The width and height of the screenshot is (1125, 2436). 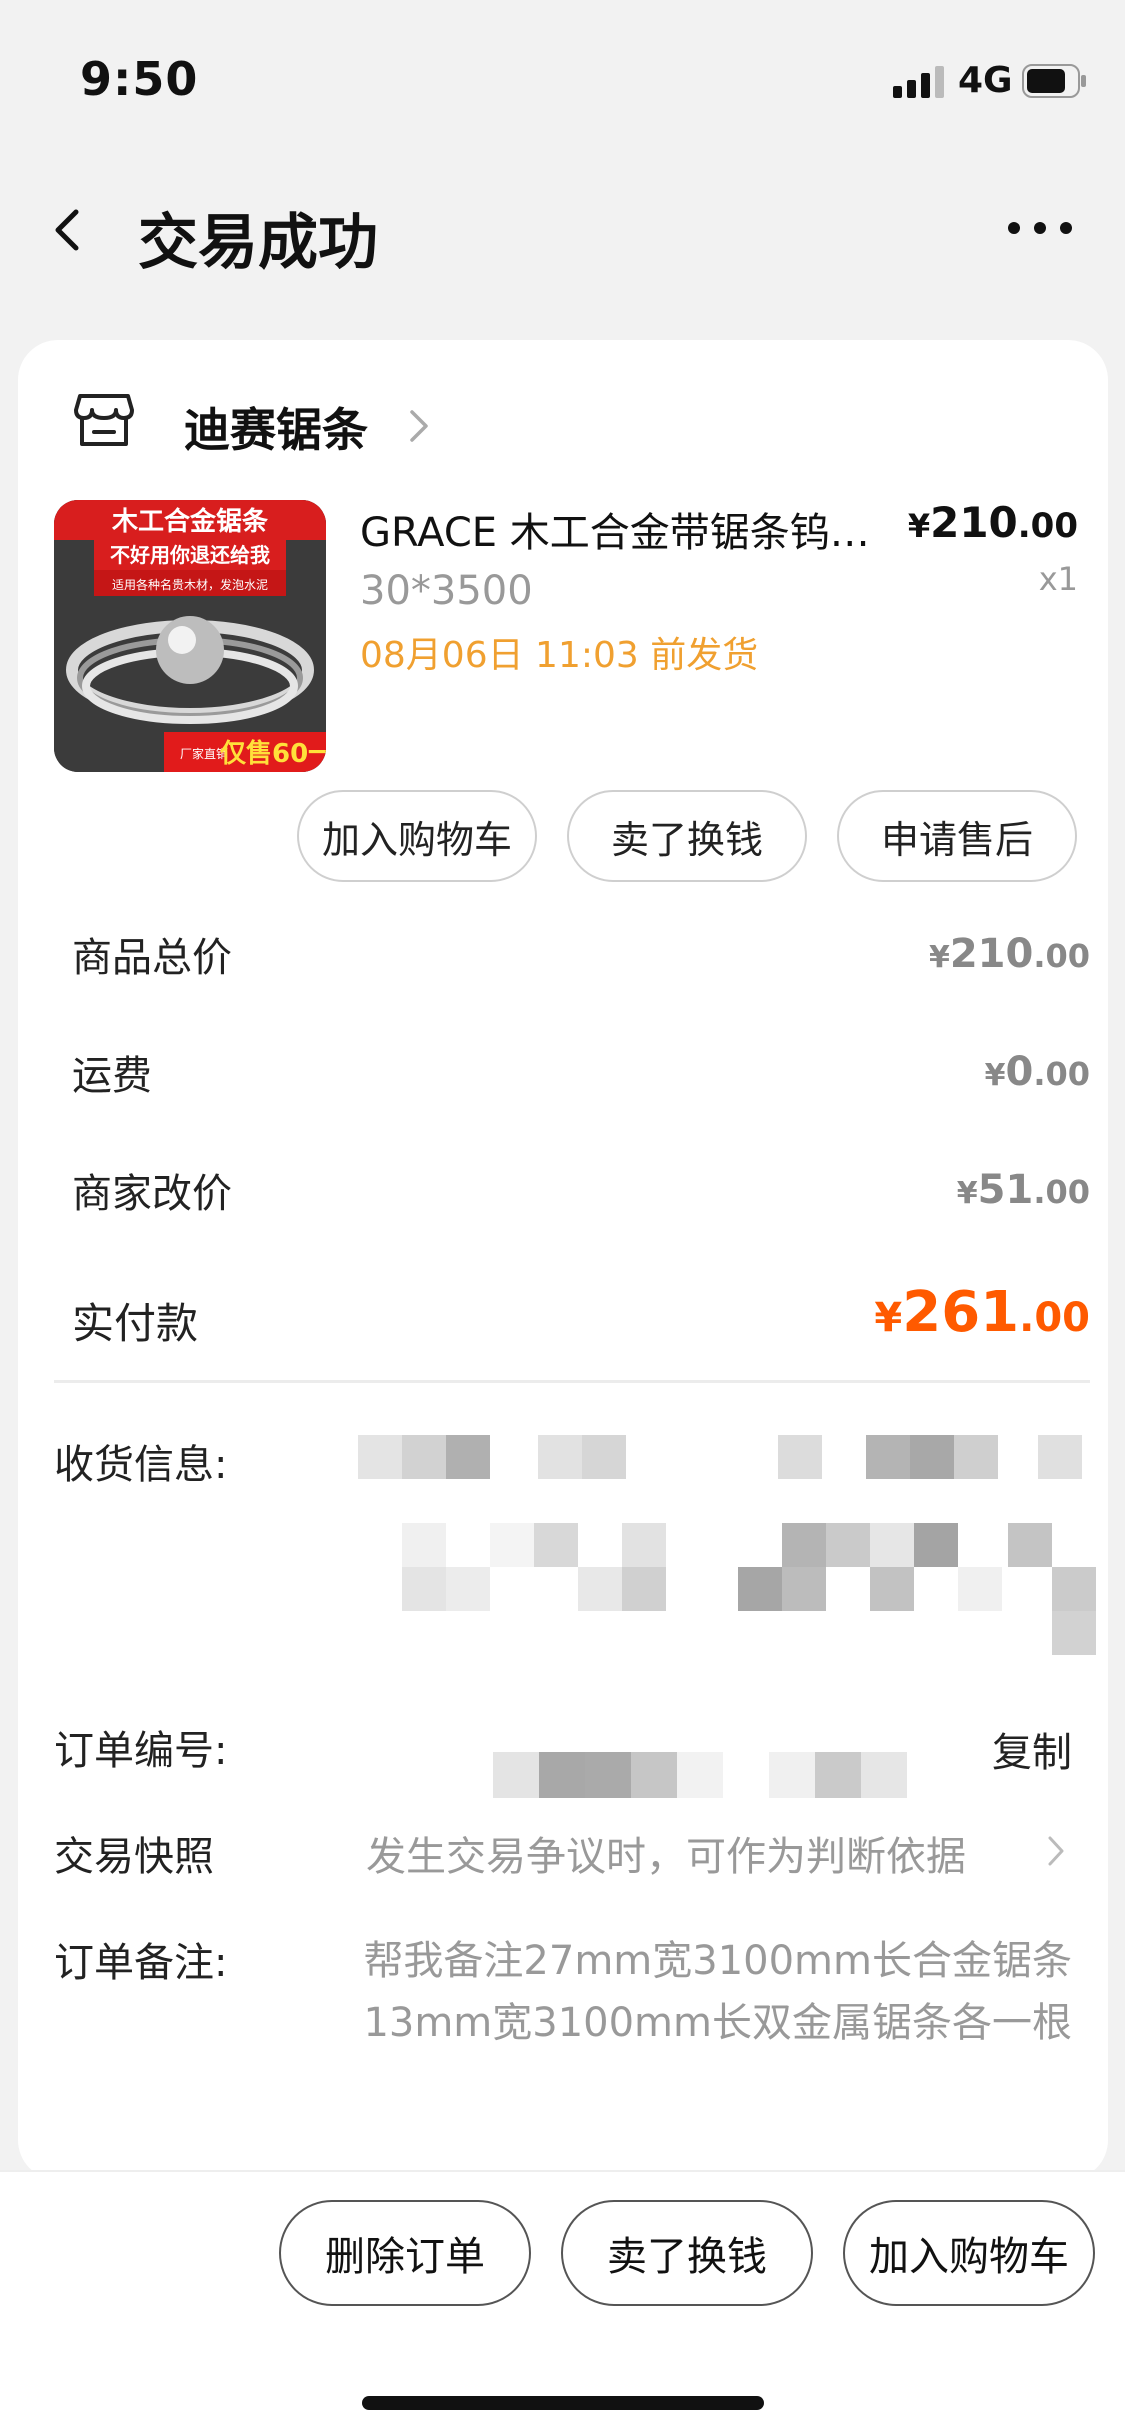 I want to click on fee-value: ¥210.00, so click(x=1009, y=954).